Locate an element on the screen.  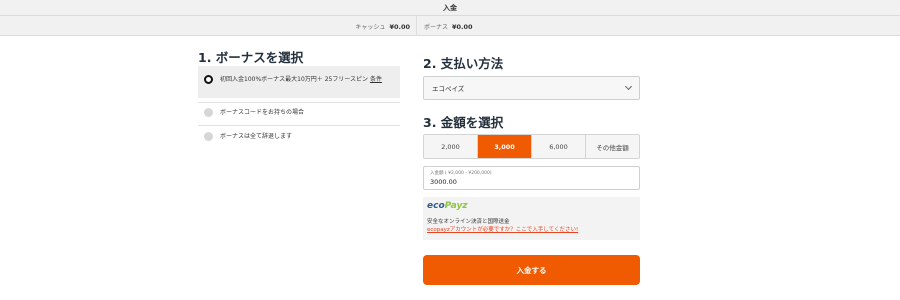
amount-selector: 2,000 3,000 6,000 その他金額 is located at coordinates (531, 146).